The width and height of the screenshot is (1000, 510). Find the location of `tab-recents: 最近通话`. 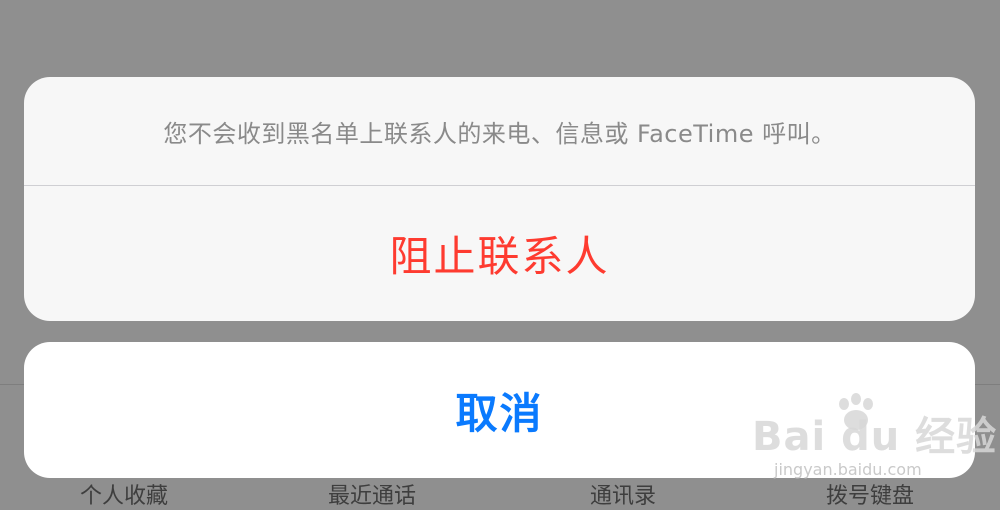

tab-recents: 最近通话 is located at coordinates (372, 496).